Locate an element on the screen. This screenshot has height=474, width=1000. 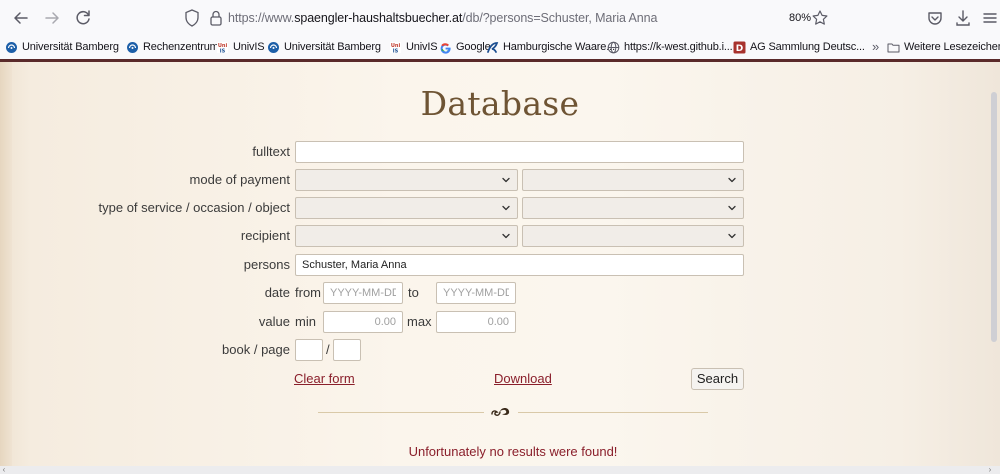
fulltext-label: fulltext is located at coordinates (271, 151).